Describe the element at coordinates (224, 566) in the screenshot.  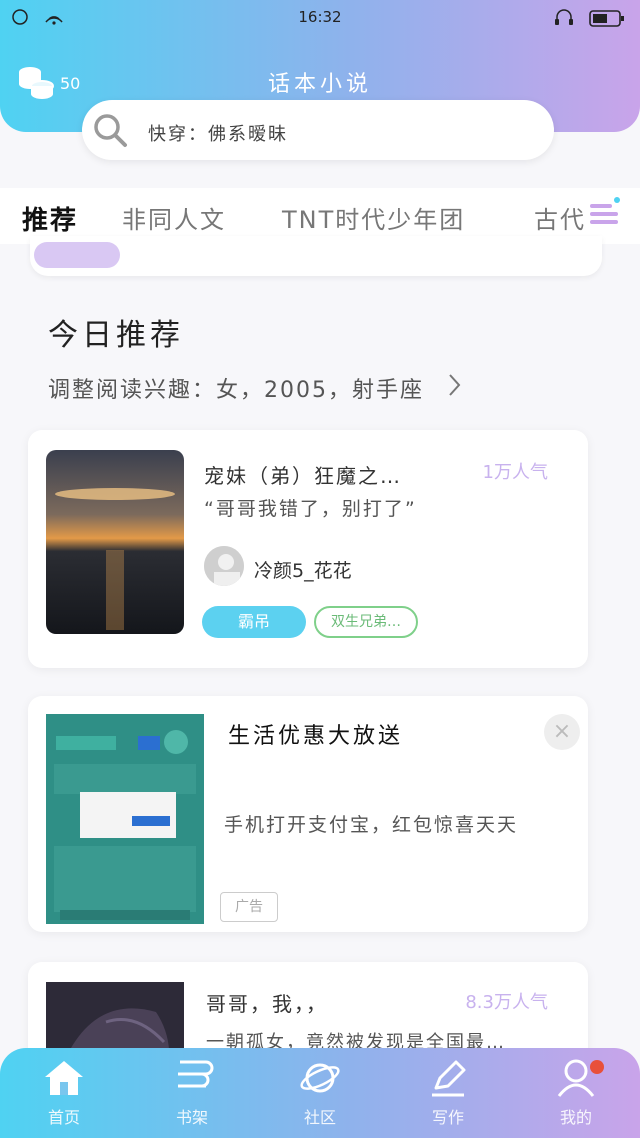
I see `author-avatar` at that location.